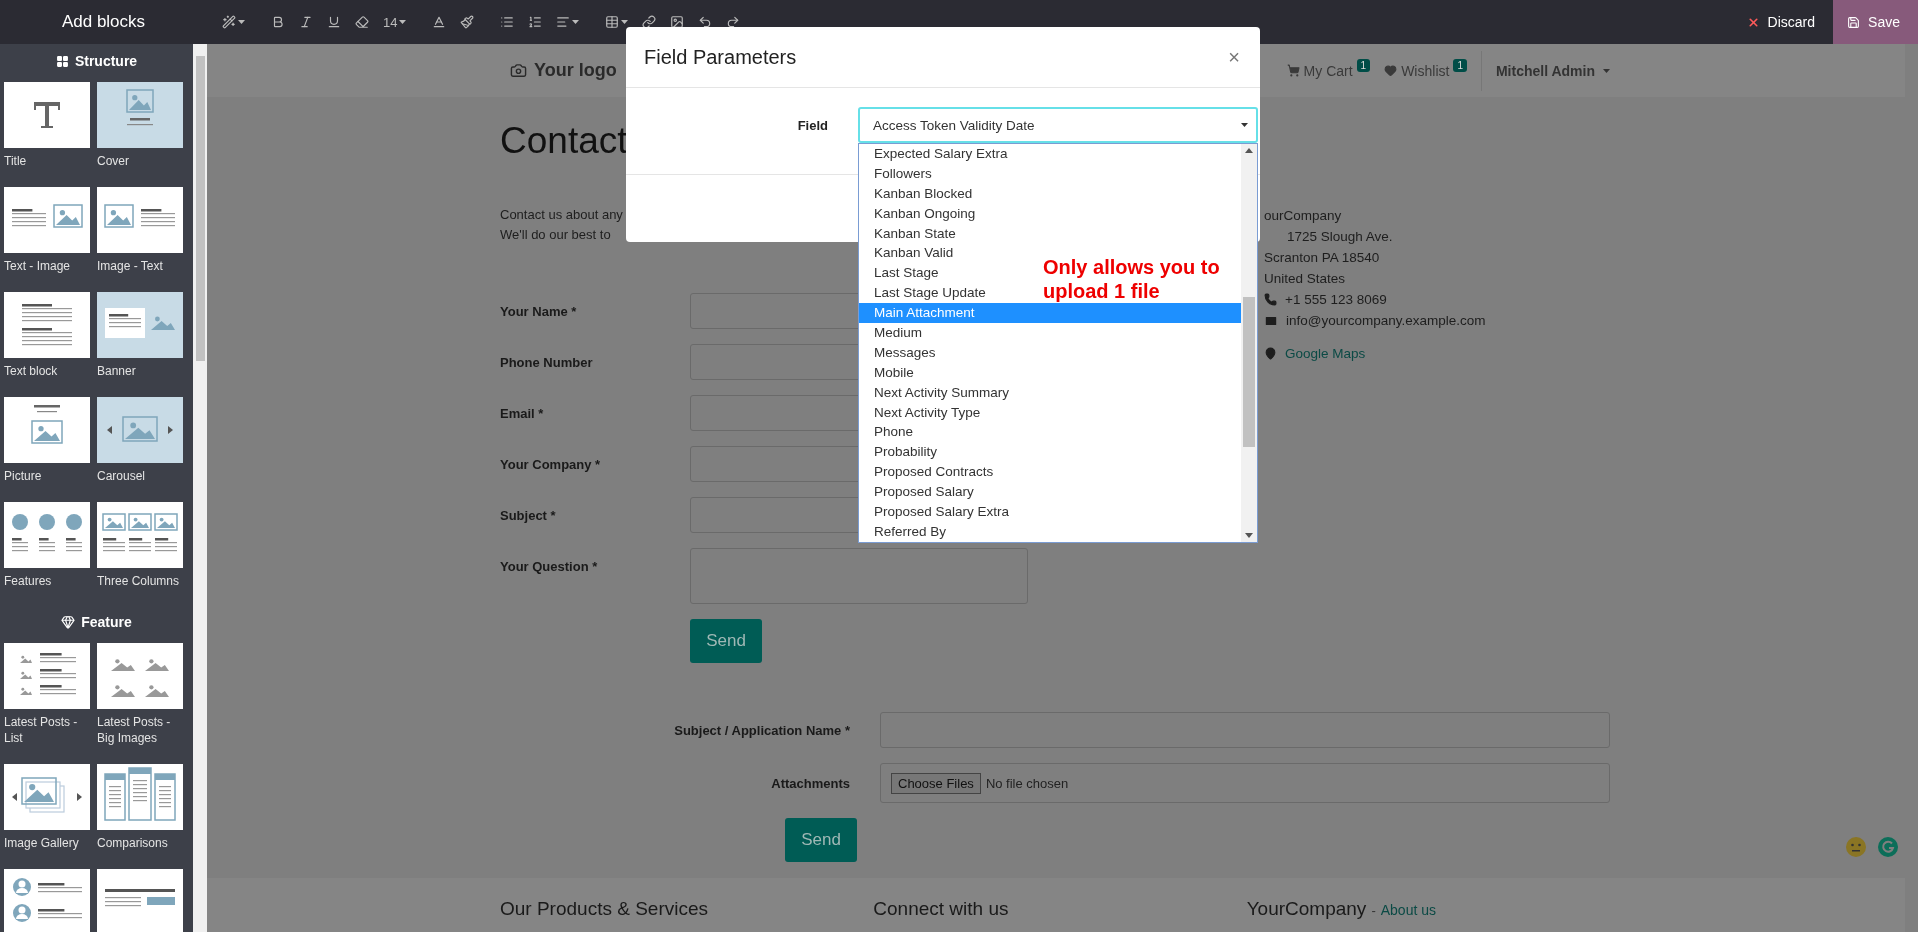 The width and height of the screenshot is (1918, 932). Describe the element at coordinates (942, 512) in the screenshot. I see `dropdown-option: Proposed Salary Extra` at that location.